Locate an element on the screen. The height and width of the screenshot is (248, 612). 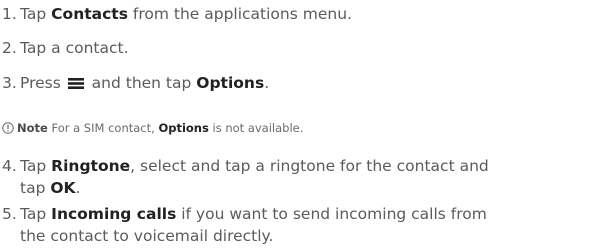
step-text: Tap Contacts from the applications menu. is located at coordinates (186, 14).